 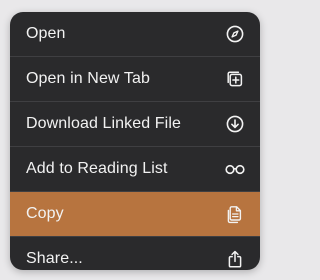 What do you see at coordinates (45, 213) in the screenshot?
I see `menu-item-label: Copy` at bounding box center [45, 213].